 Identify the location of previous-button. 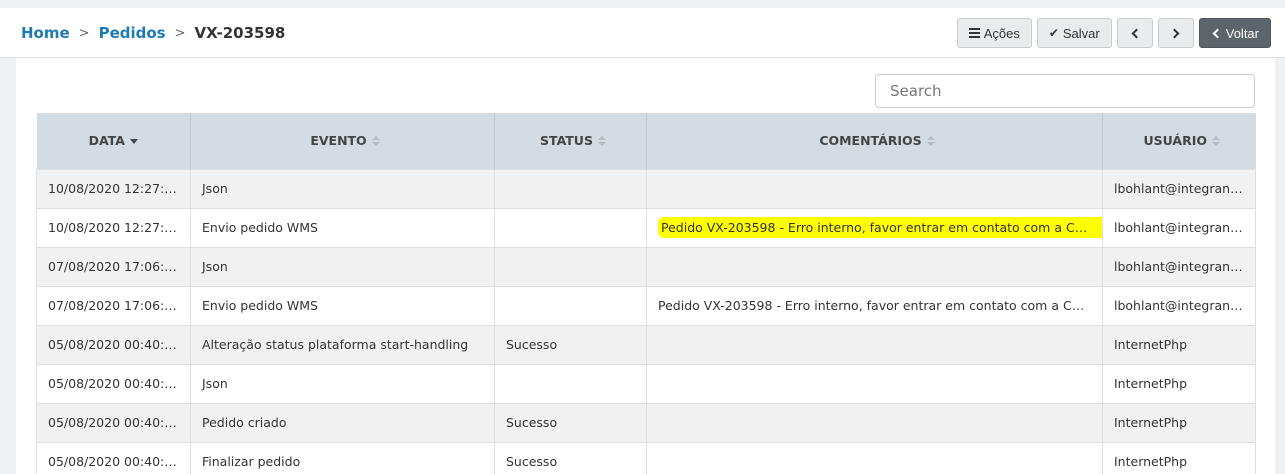
(1134, 33).